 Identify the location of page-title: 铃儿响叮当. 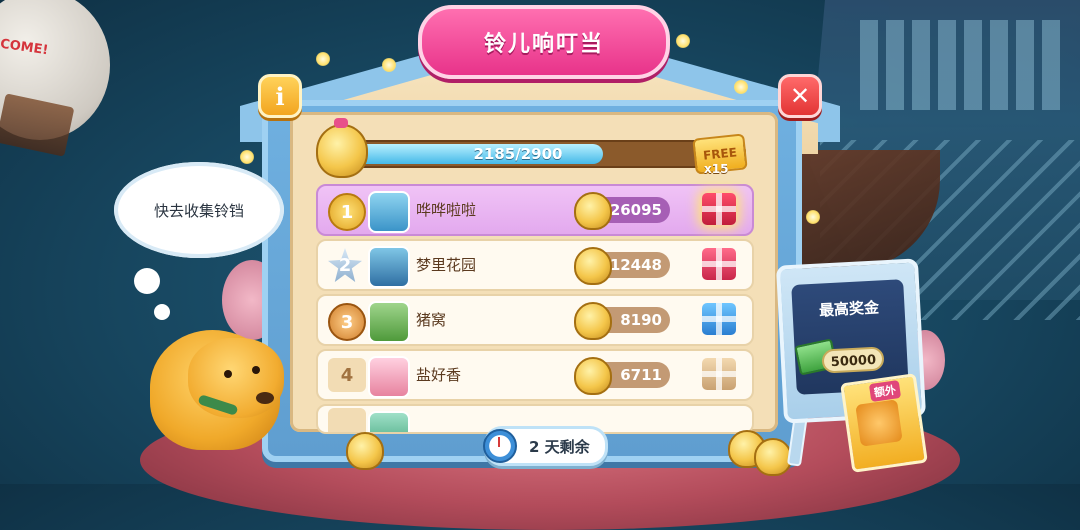
(543, 44).